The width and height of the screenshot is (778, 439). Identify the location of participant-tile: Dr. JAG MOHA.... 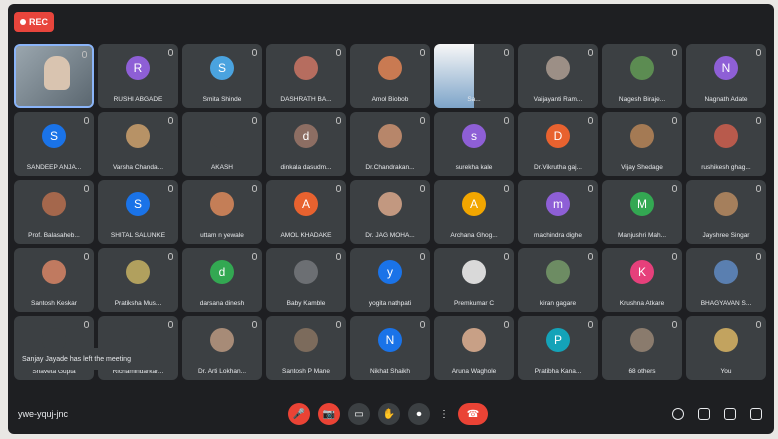
(390, 212).